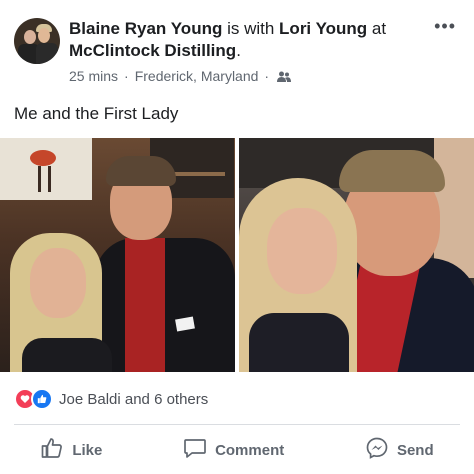 The height and width of the screenshot is (474, 474). Describe the element at coordinates (195, 450) in the screenshot. I see `comment-bubble-icon` at that location.